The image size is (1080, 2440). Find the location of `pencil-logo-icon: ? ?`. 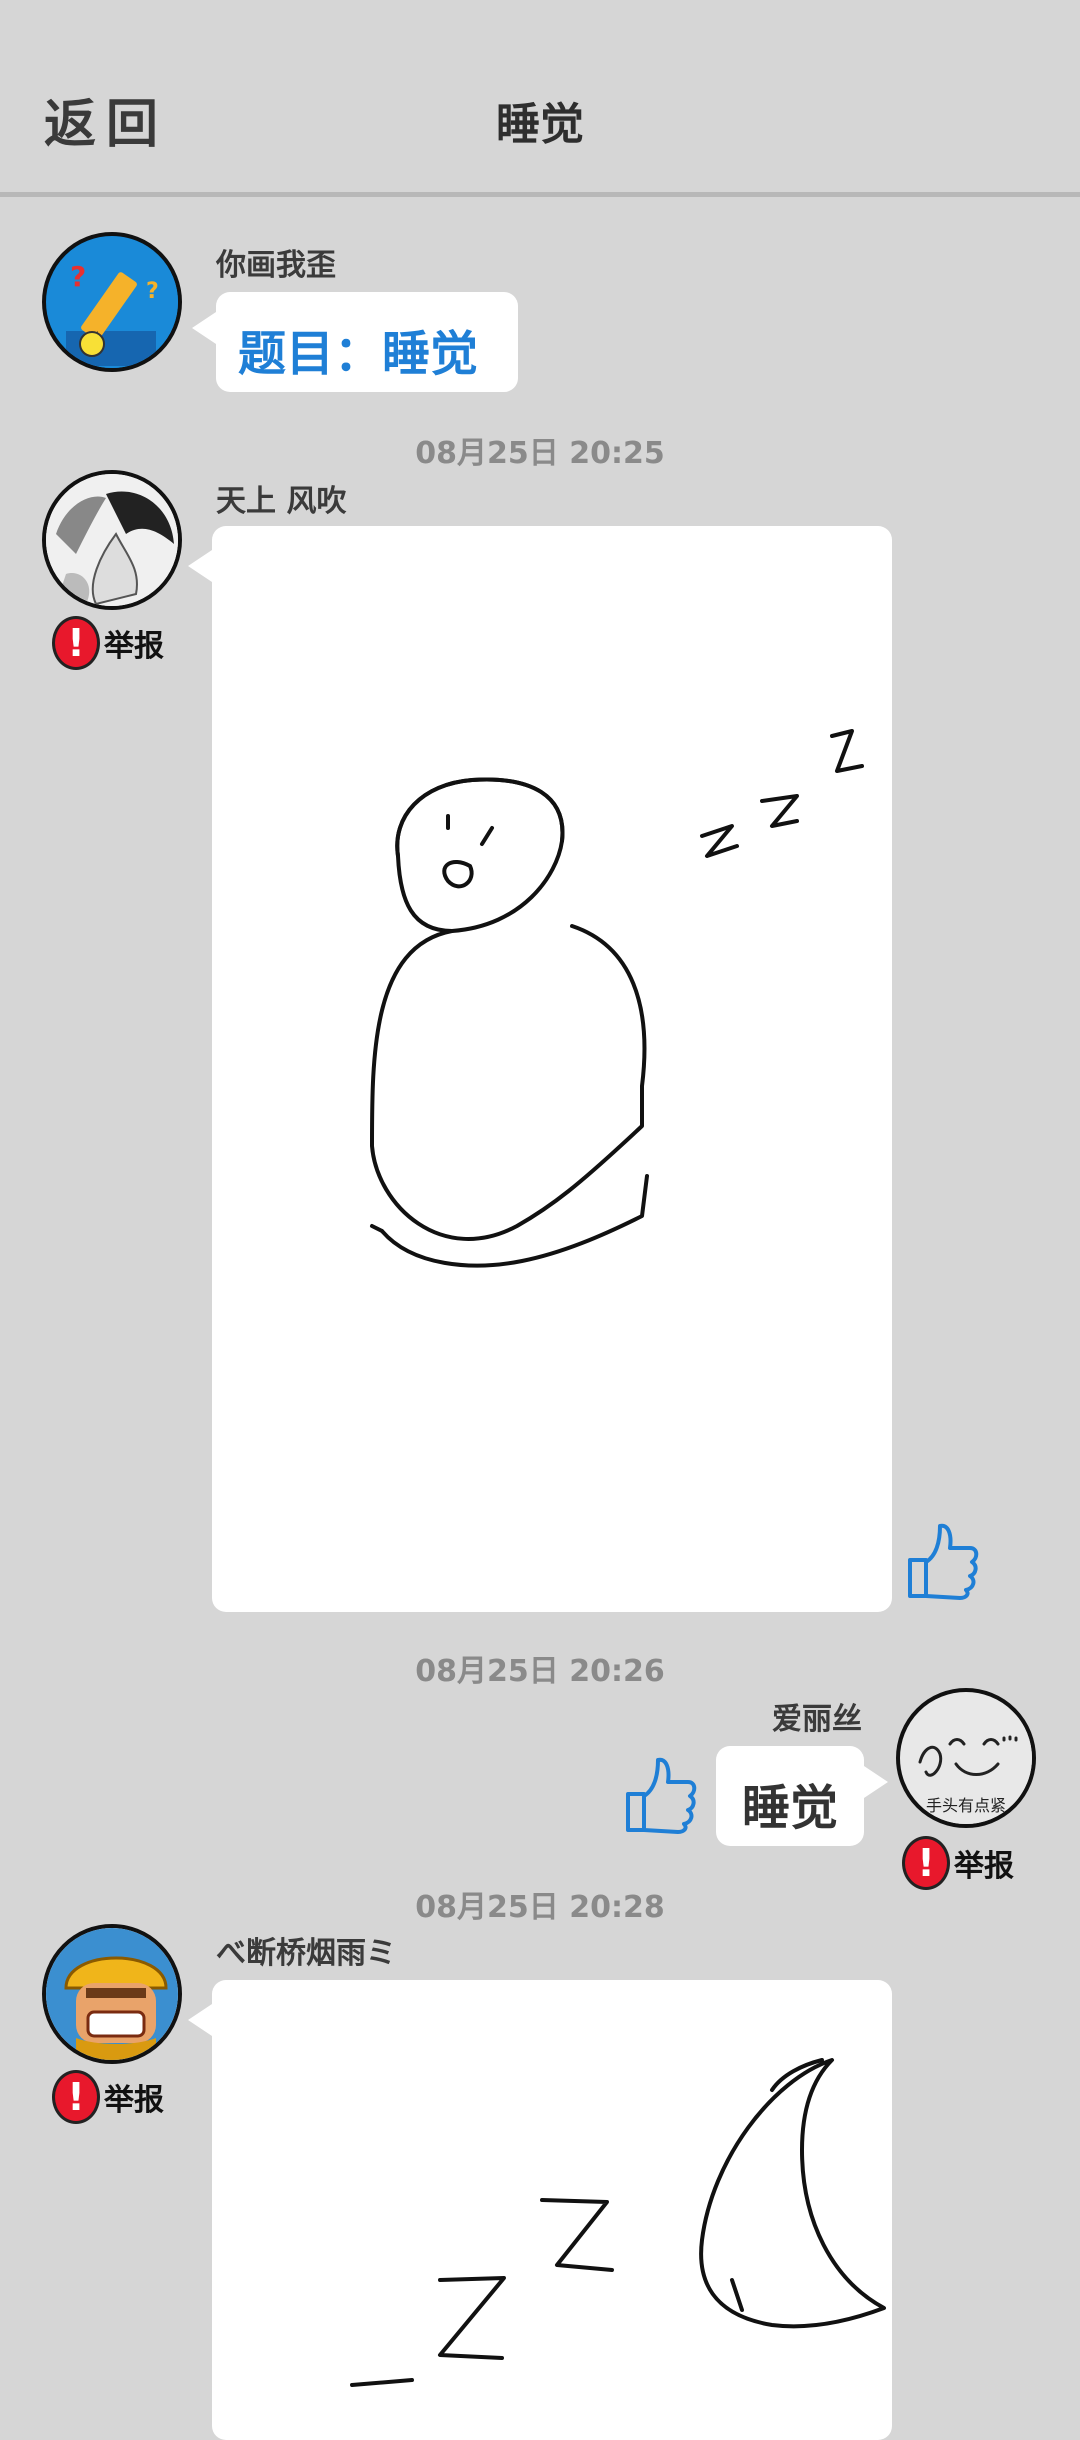

pencil-logo-icon: ? ? is located at coordinates (114, 304).